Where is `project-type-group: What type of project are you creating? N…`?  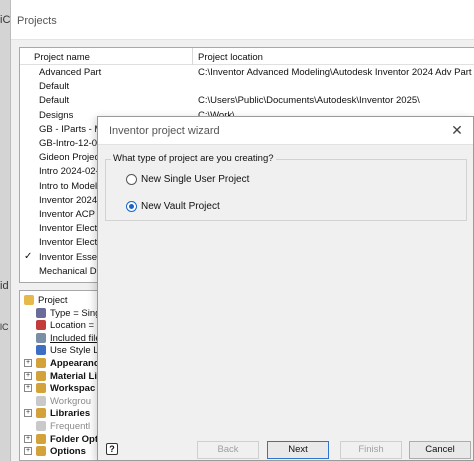 project-type-group: What type of project are you creating? N… is located at coordinates (286, 187).